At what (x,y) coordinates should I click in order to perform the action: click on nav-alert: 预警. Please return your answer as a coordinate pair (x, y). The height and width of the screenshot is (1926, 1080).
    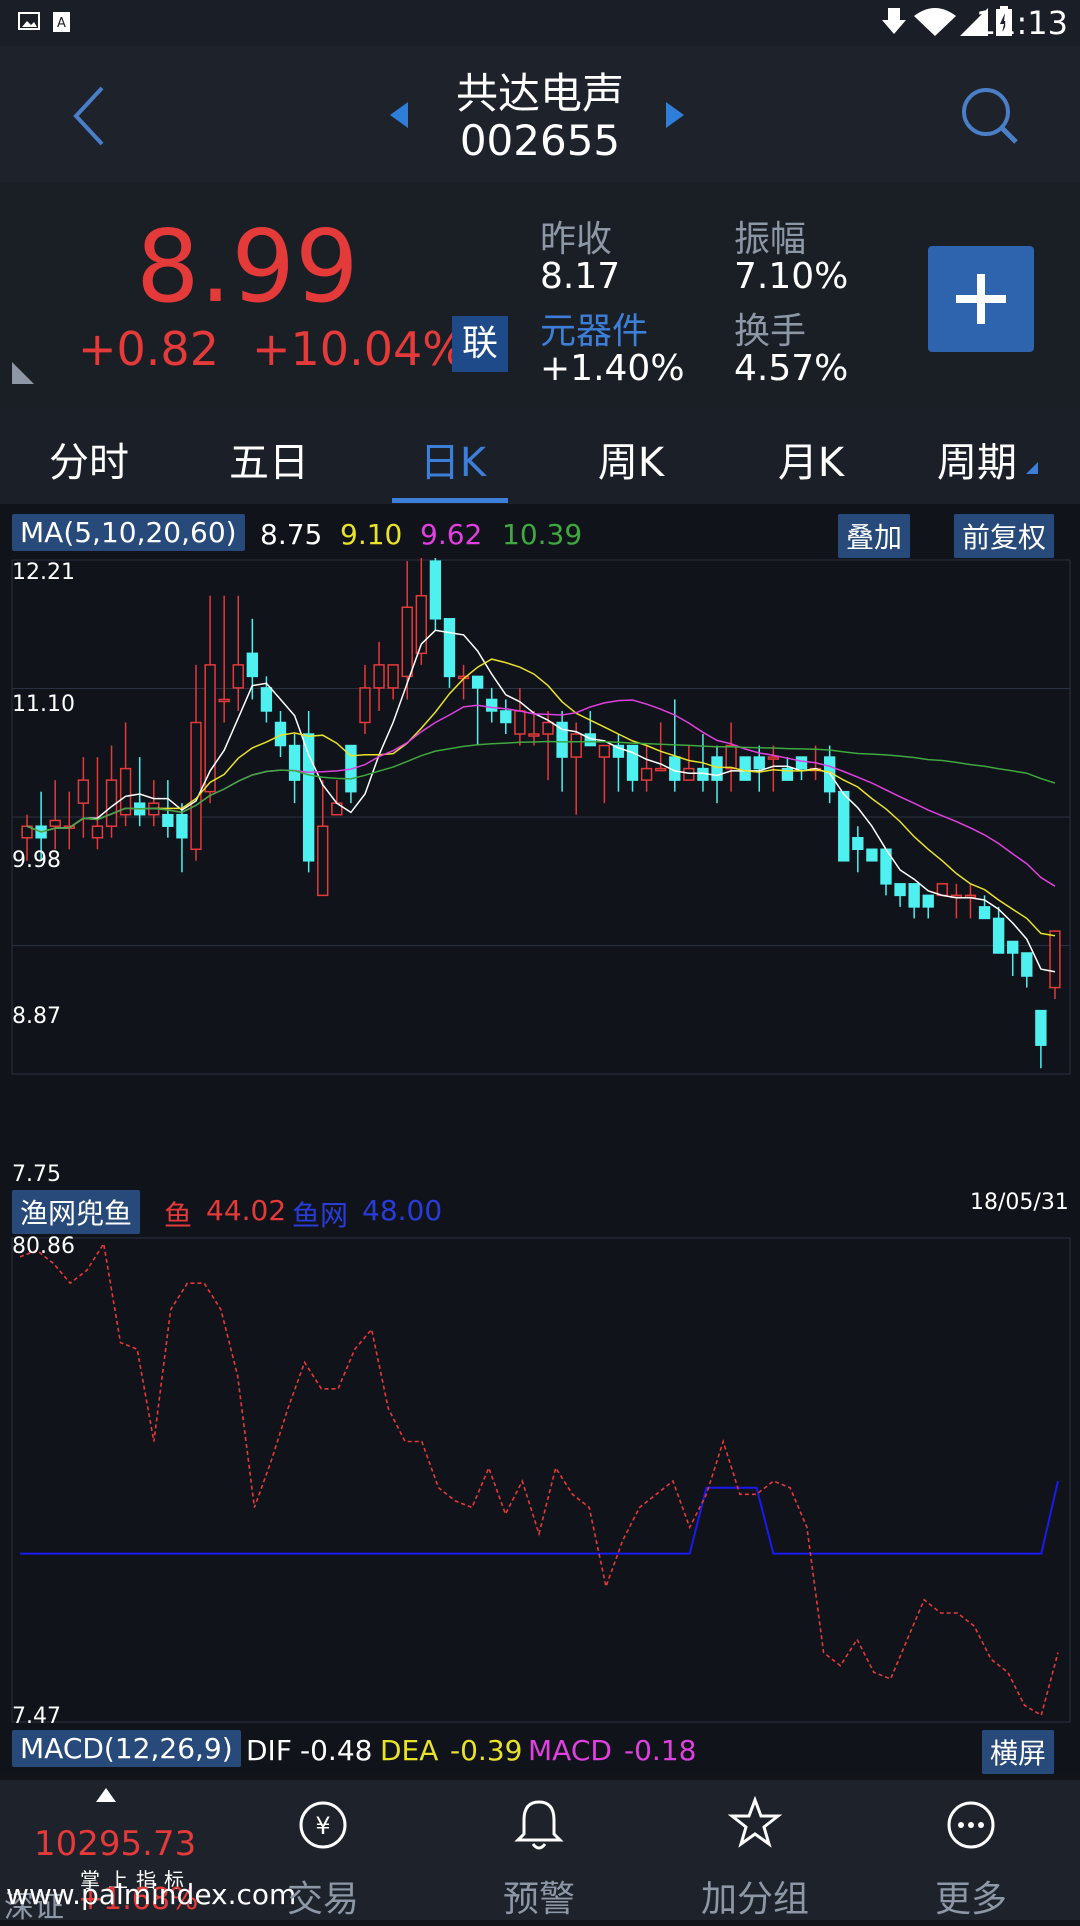
    Looking at the image, I should click on (539, 1850).